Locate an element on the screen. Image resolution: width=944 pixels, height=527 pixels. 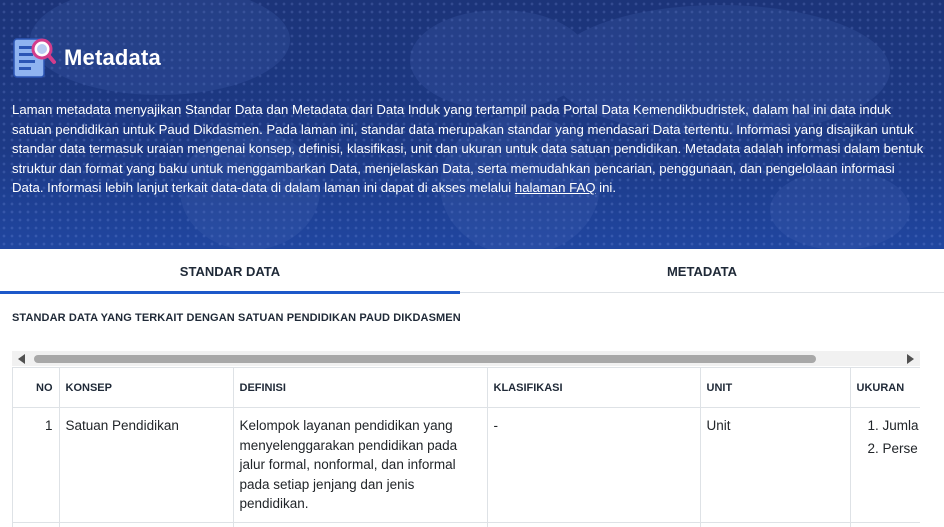
title-row: Metadata is located at coordinates (86, 58).